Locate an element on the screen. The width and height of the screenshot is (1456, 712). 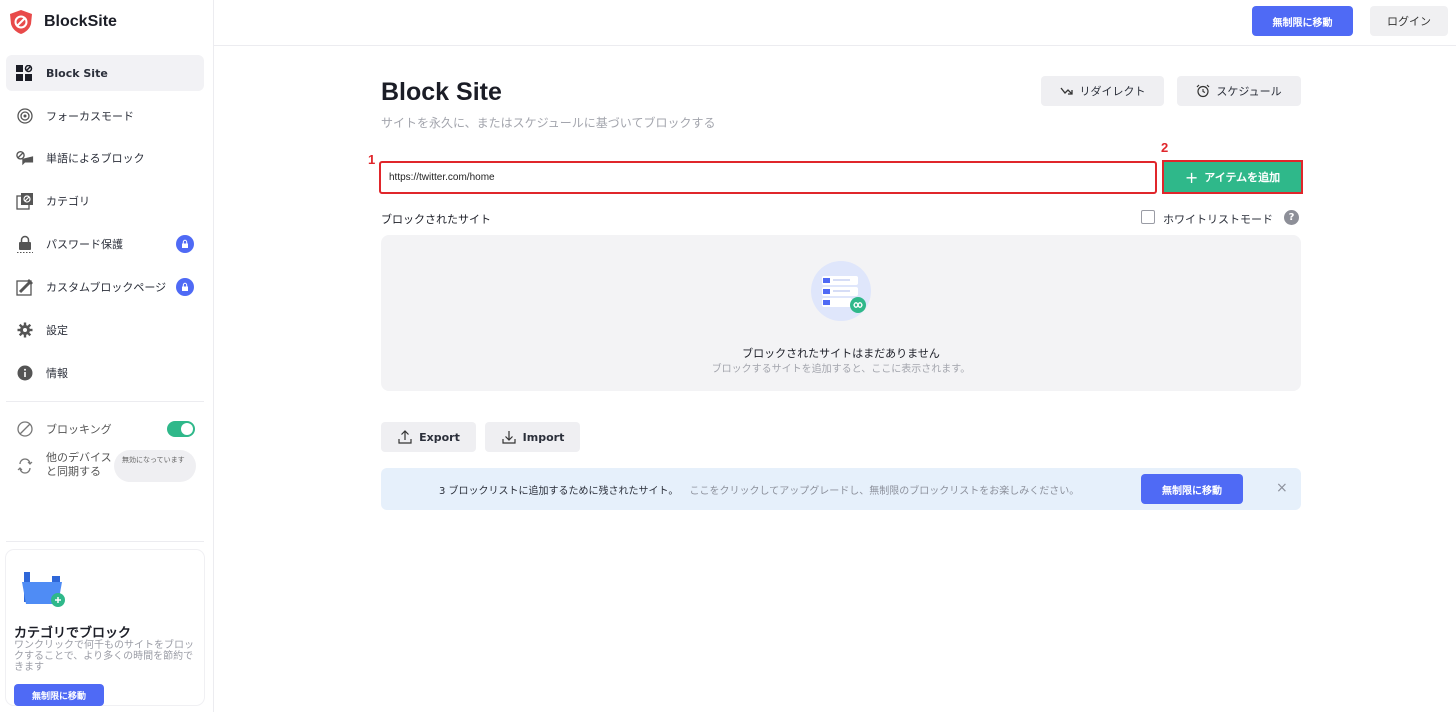
info-icon is located at coordinates (25, 373).